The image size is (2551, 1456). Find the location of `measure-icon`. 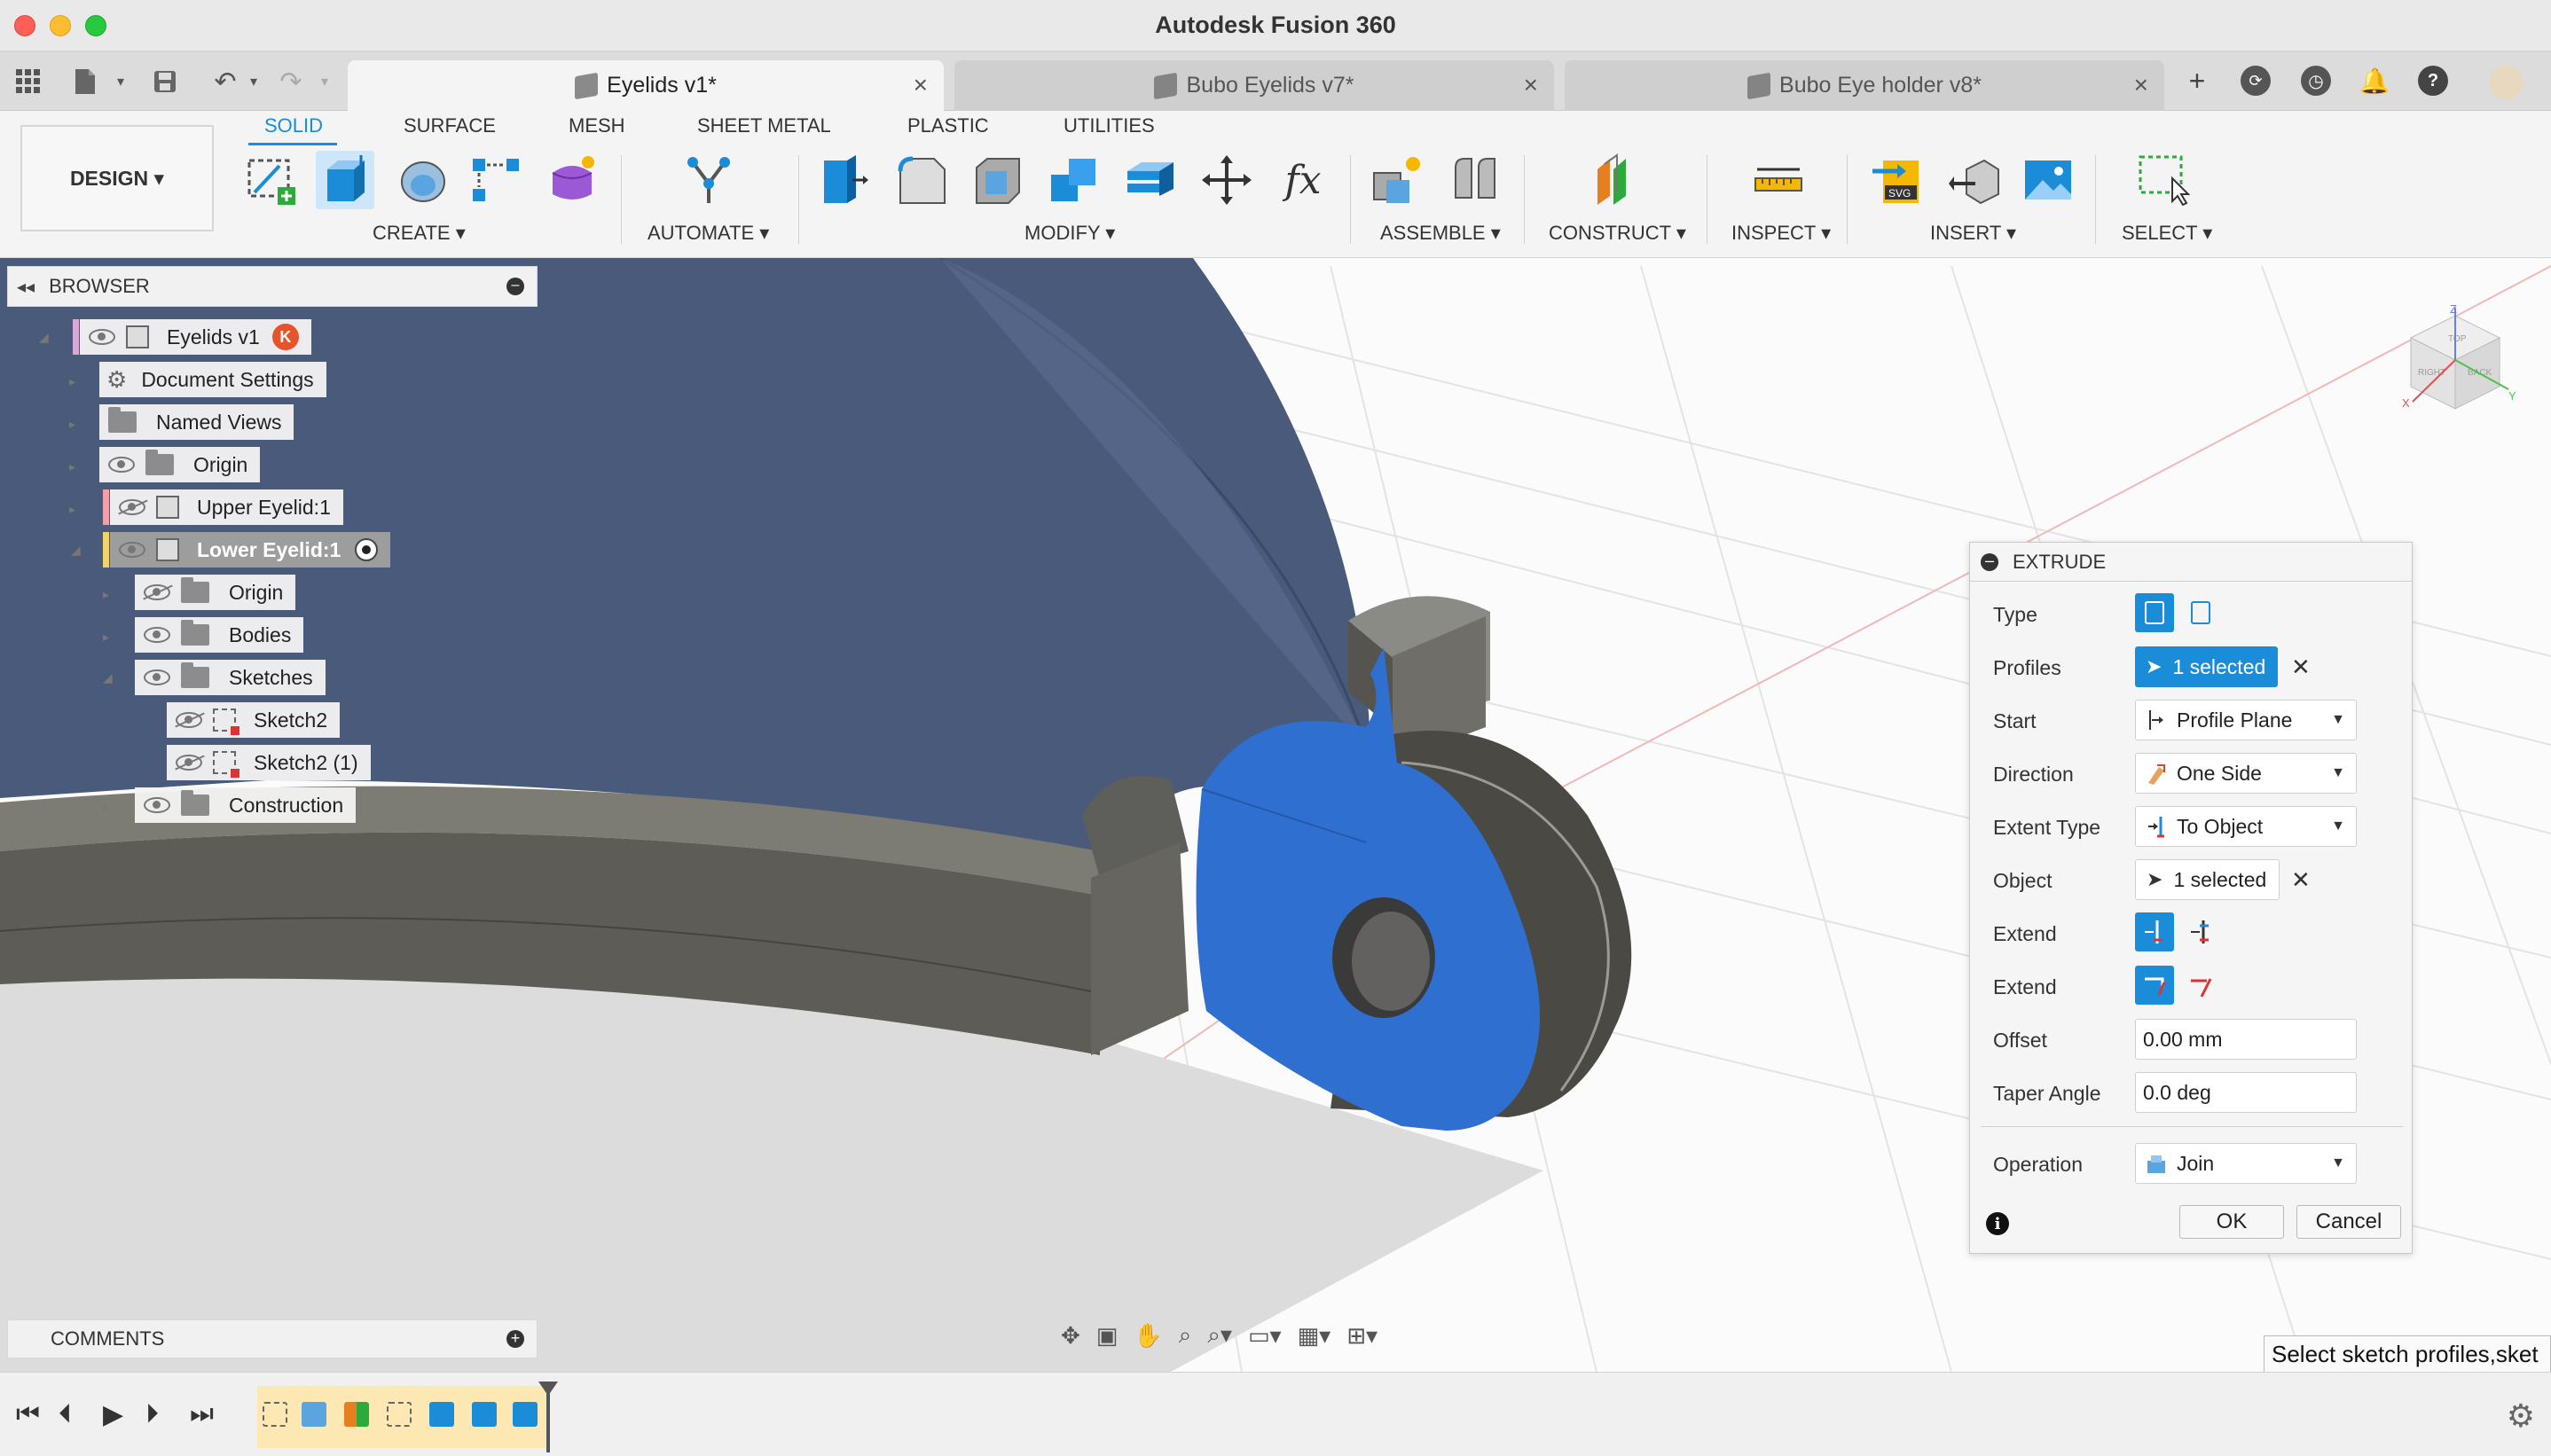

measure-icon is located at coordinates (1778, 180).